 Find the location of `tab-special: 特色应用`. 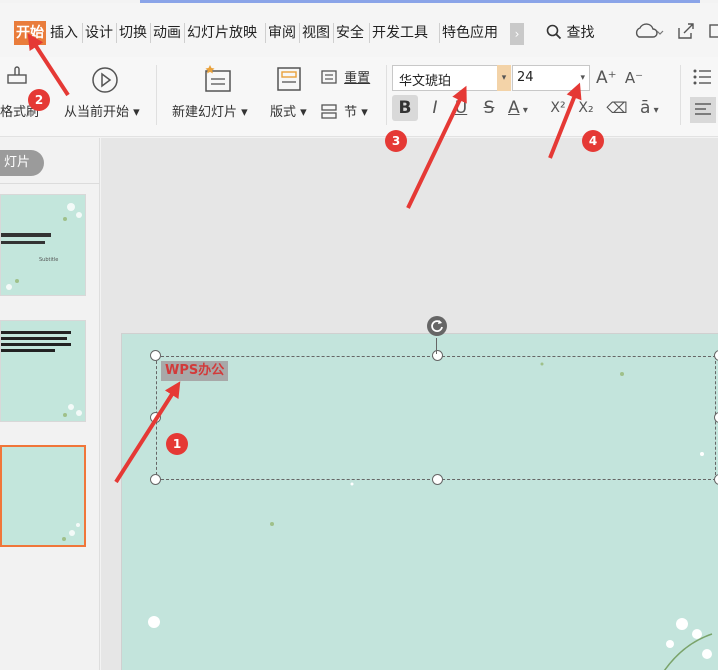

tab-special: 特色应用 is located at coordinates (470, 33).